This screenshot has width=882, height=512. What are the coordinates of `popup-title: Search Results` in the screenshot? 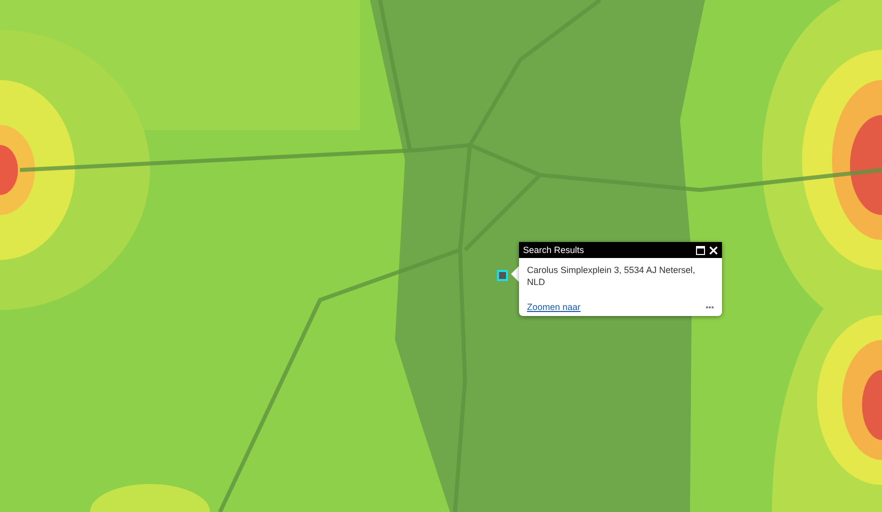 It's located at (554, 250).